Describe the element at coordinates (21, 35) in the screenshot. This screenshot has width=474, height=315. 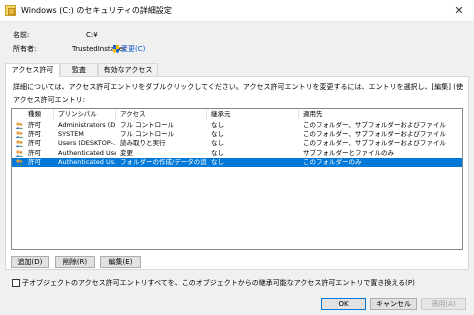
I see `name-label: 名前:` at that location.